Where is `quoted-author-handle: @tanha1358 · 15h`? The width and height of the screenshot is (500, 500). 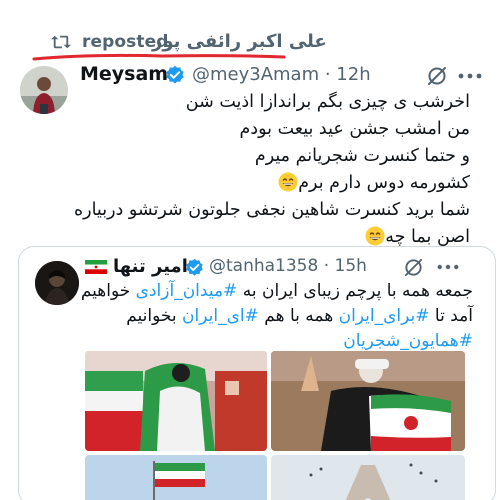
quoted-author-handle: @tanha1358 · 15h is located at coordinates (288, 266).